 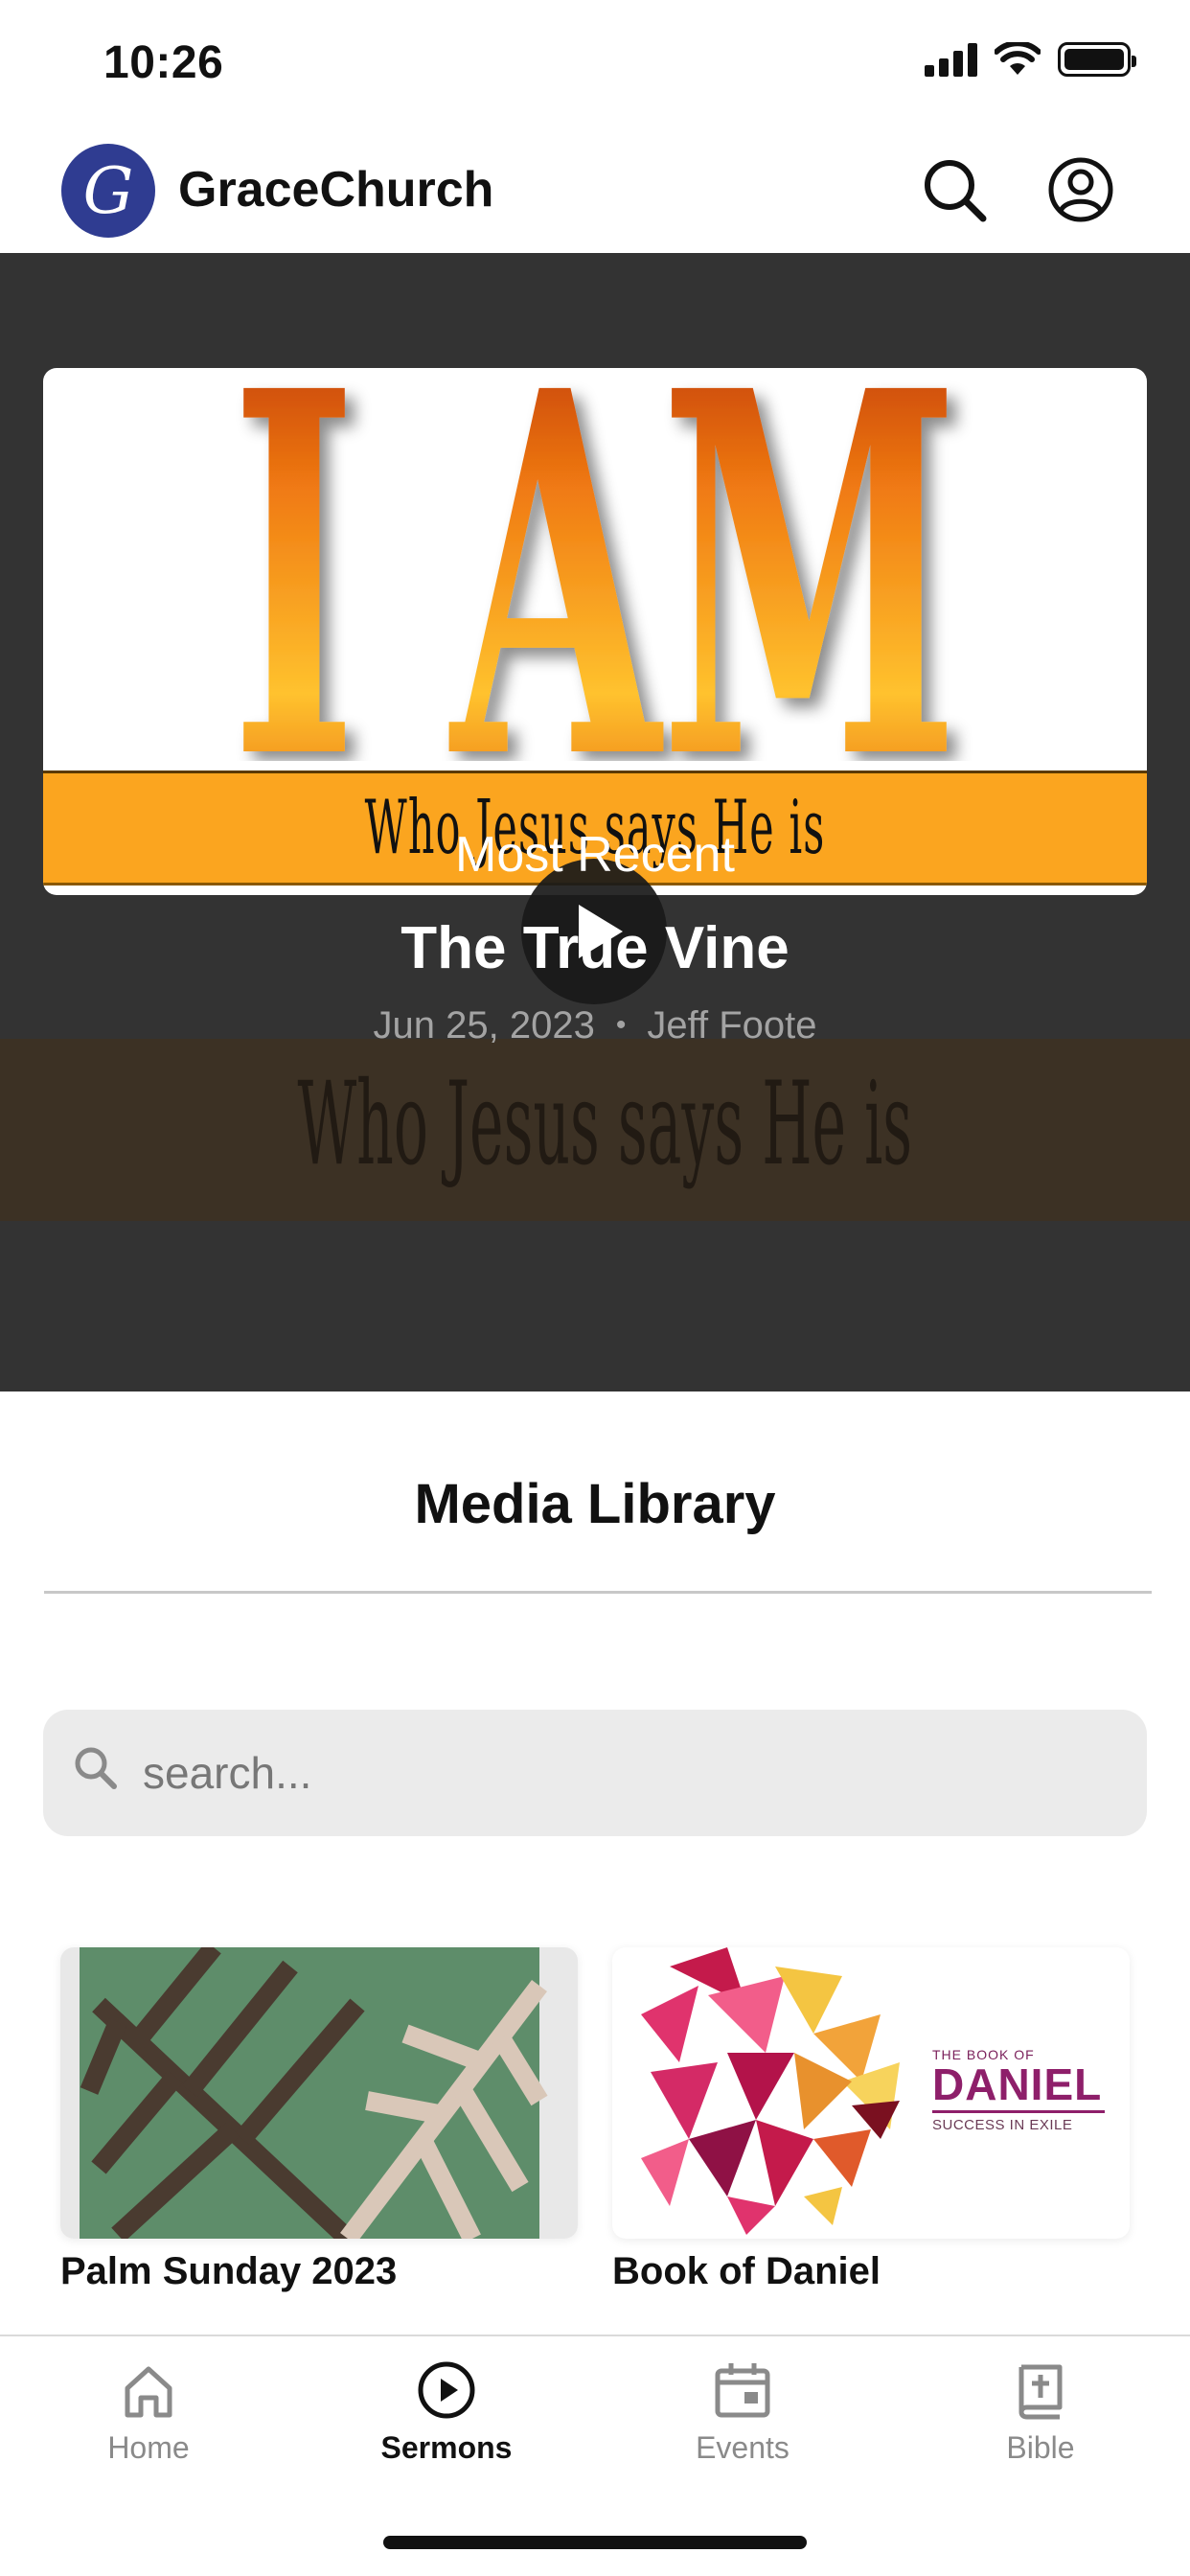 I want to click on daniel-title-art: THE BOOK OF DANIEL SUCCESS IN EXILE, so click(x=1018, y=2090).